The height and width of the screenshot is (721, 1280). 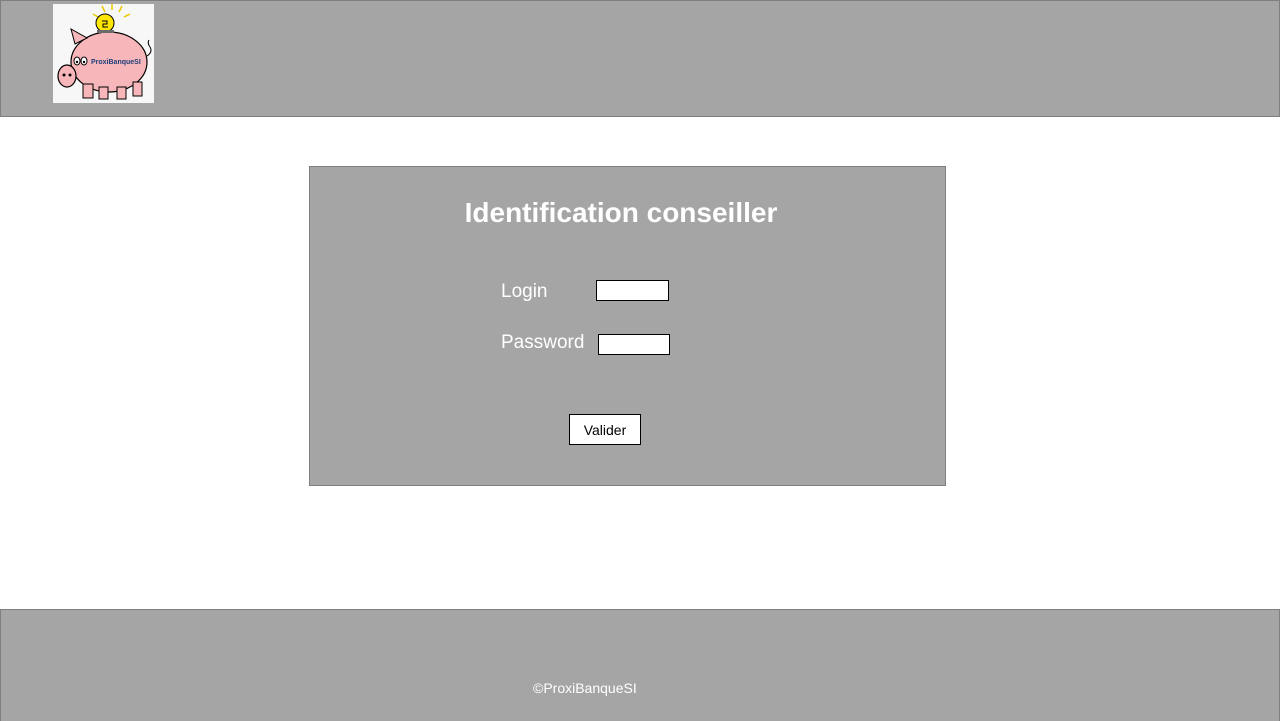 I want to click on logo: ProxiBanqueSI, so click(x=103, y=53).